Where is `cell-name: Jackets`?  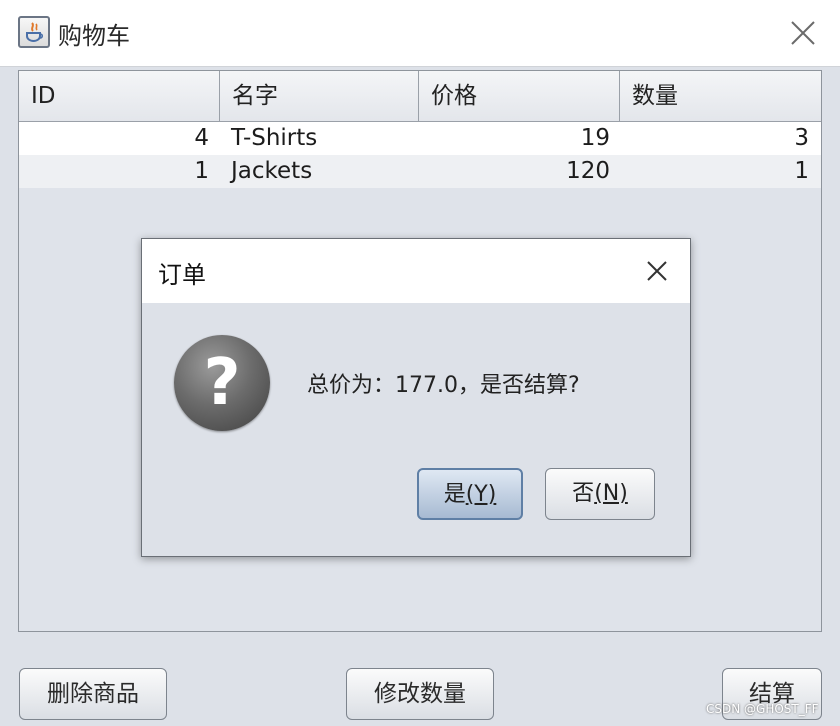
cell-name: Jackets is located at coordinates (272, 171).